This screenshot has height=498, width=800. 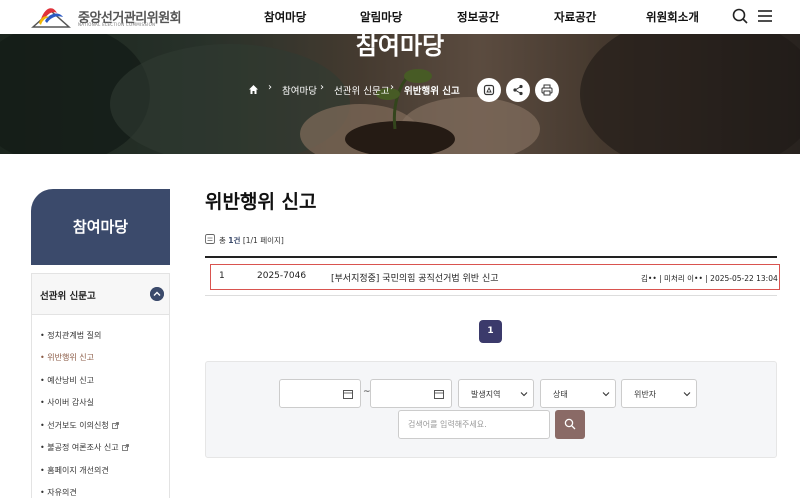 I want to click on start-date-field, so click(x=320, y=393).